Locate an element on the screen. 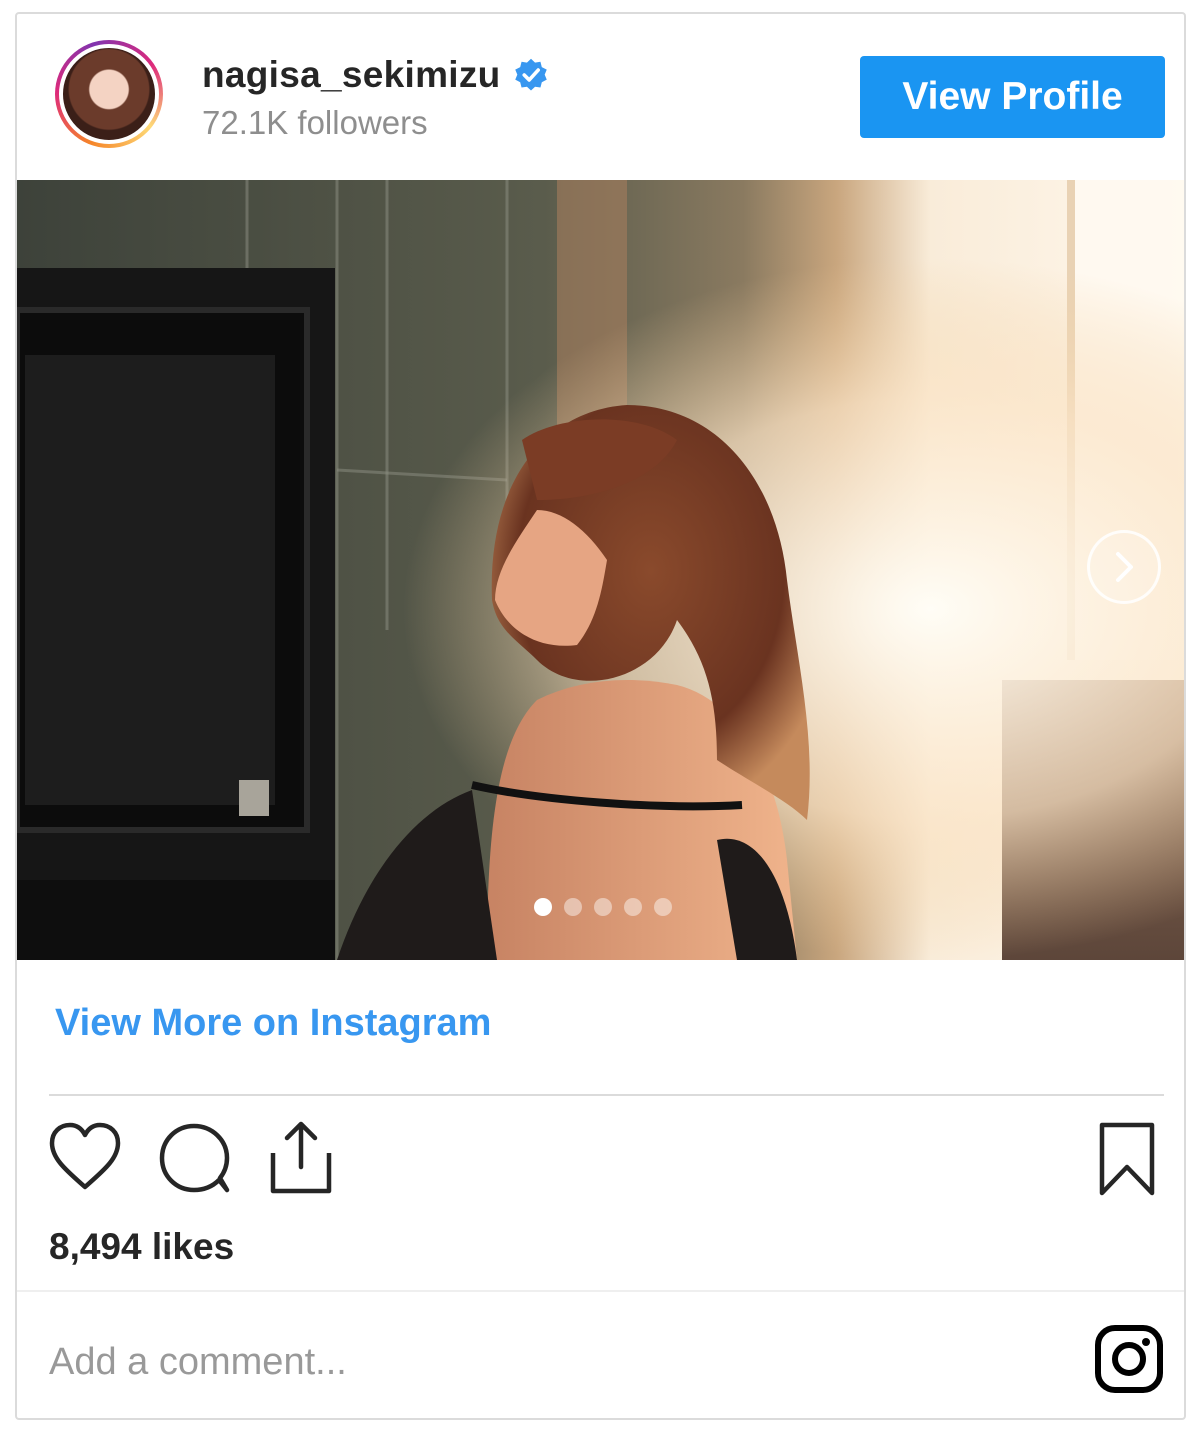 The height and width of the screenshot is (1432, 1200). followers-count: 72.1K followers is located at coordinates (315, 122).